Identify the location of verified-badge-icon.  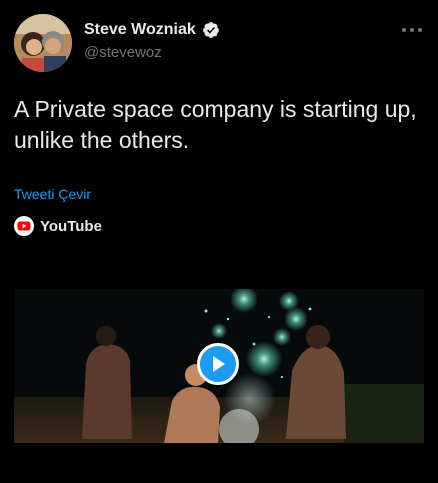
(210, 30).